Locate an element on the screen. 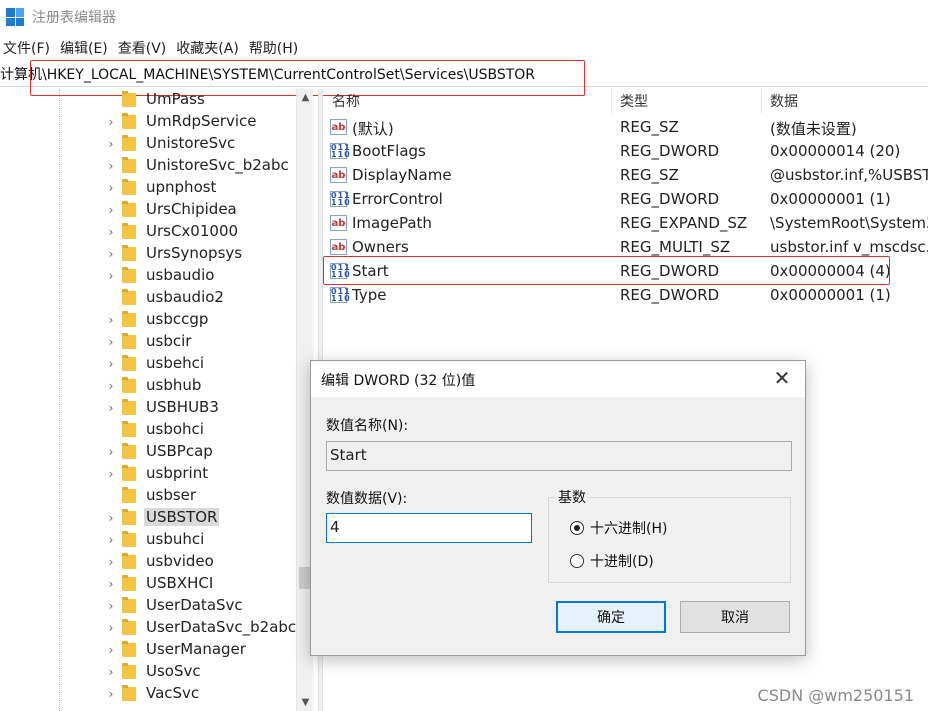  tree-item-label: UmPass is located at coordinates (175, 99).